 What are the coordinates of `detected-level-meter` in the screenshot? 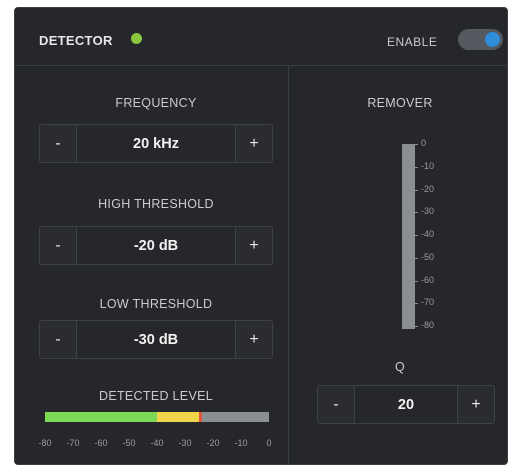 It's located at (157, 417).